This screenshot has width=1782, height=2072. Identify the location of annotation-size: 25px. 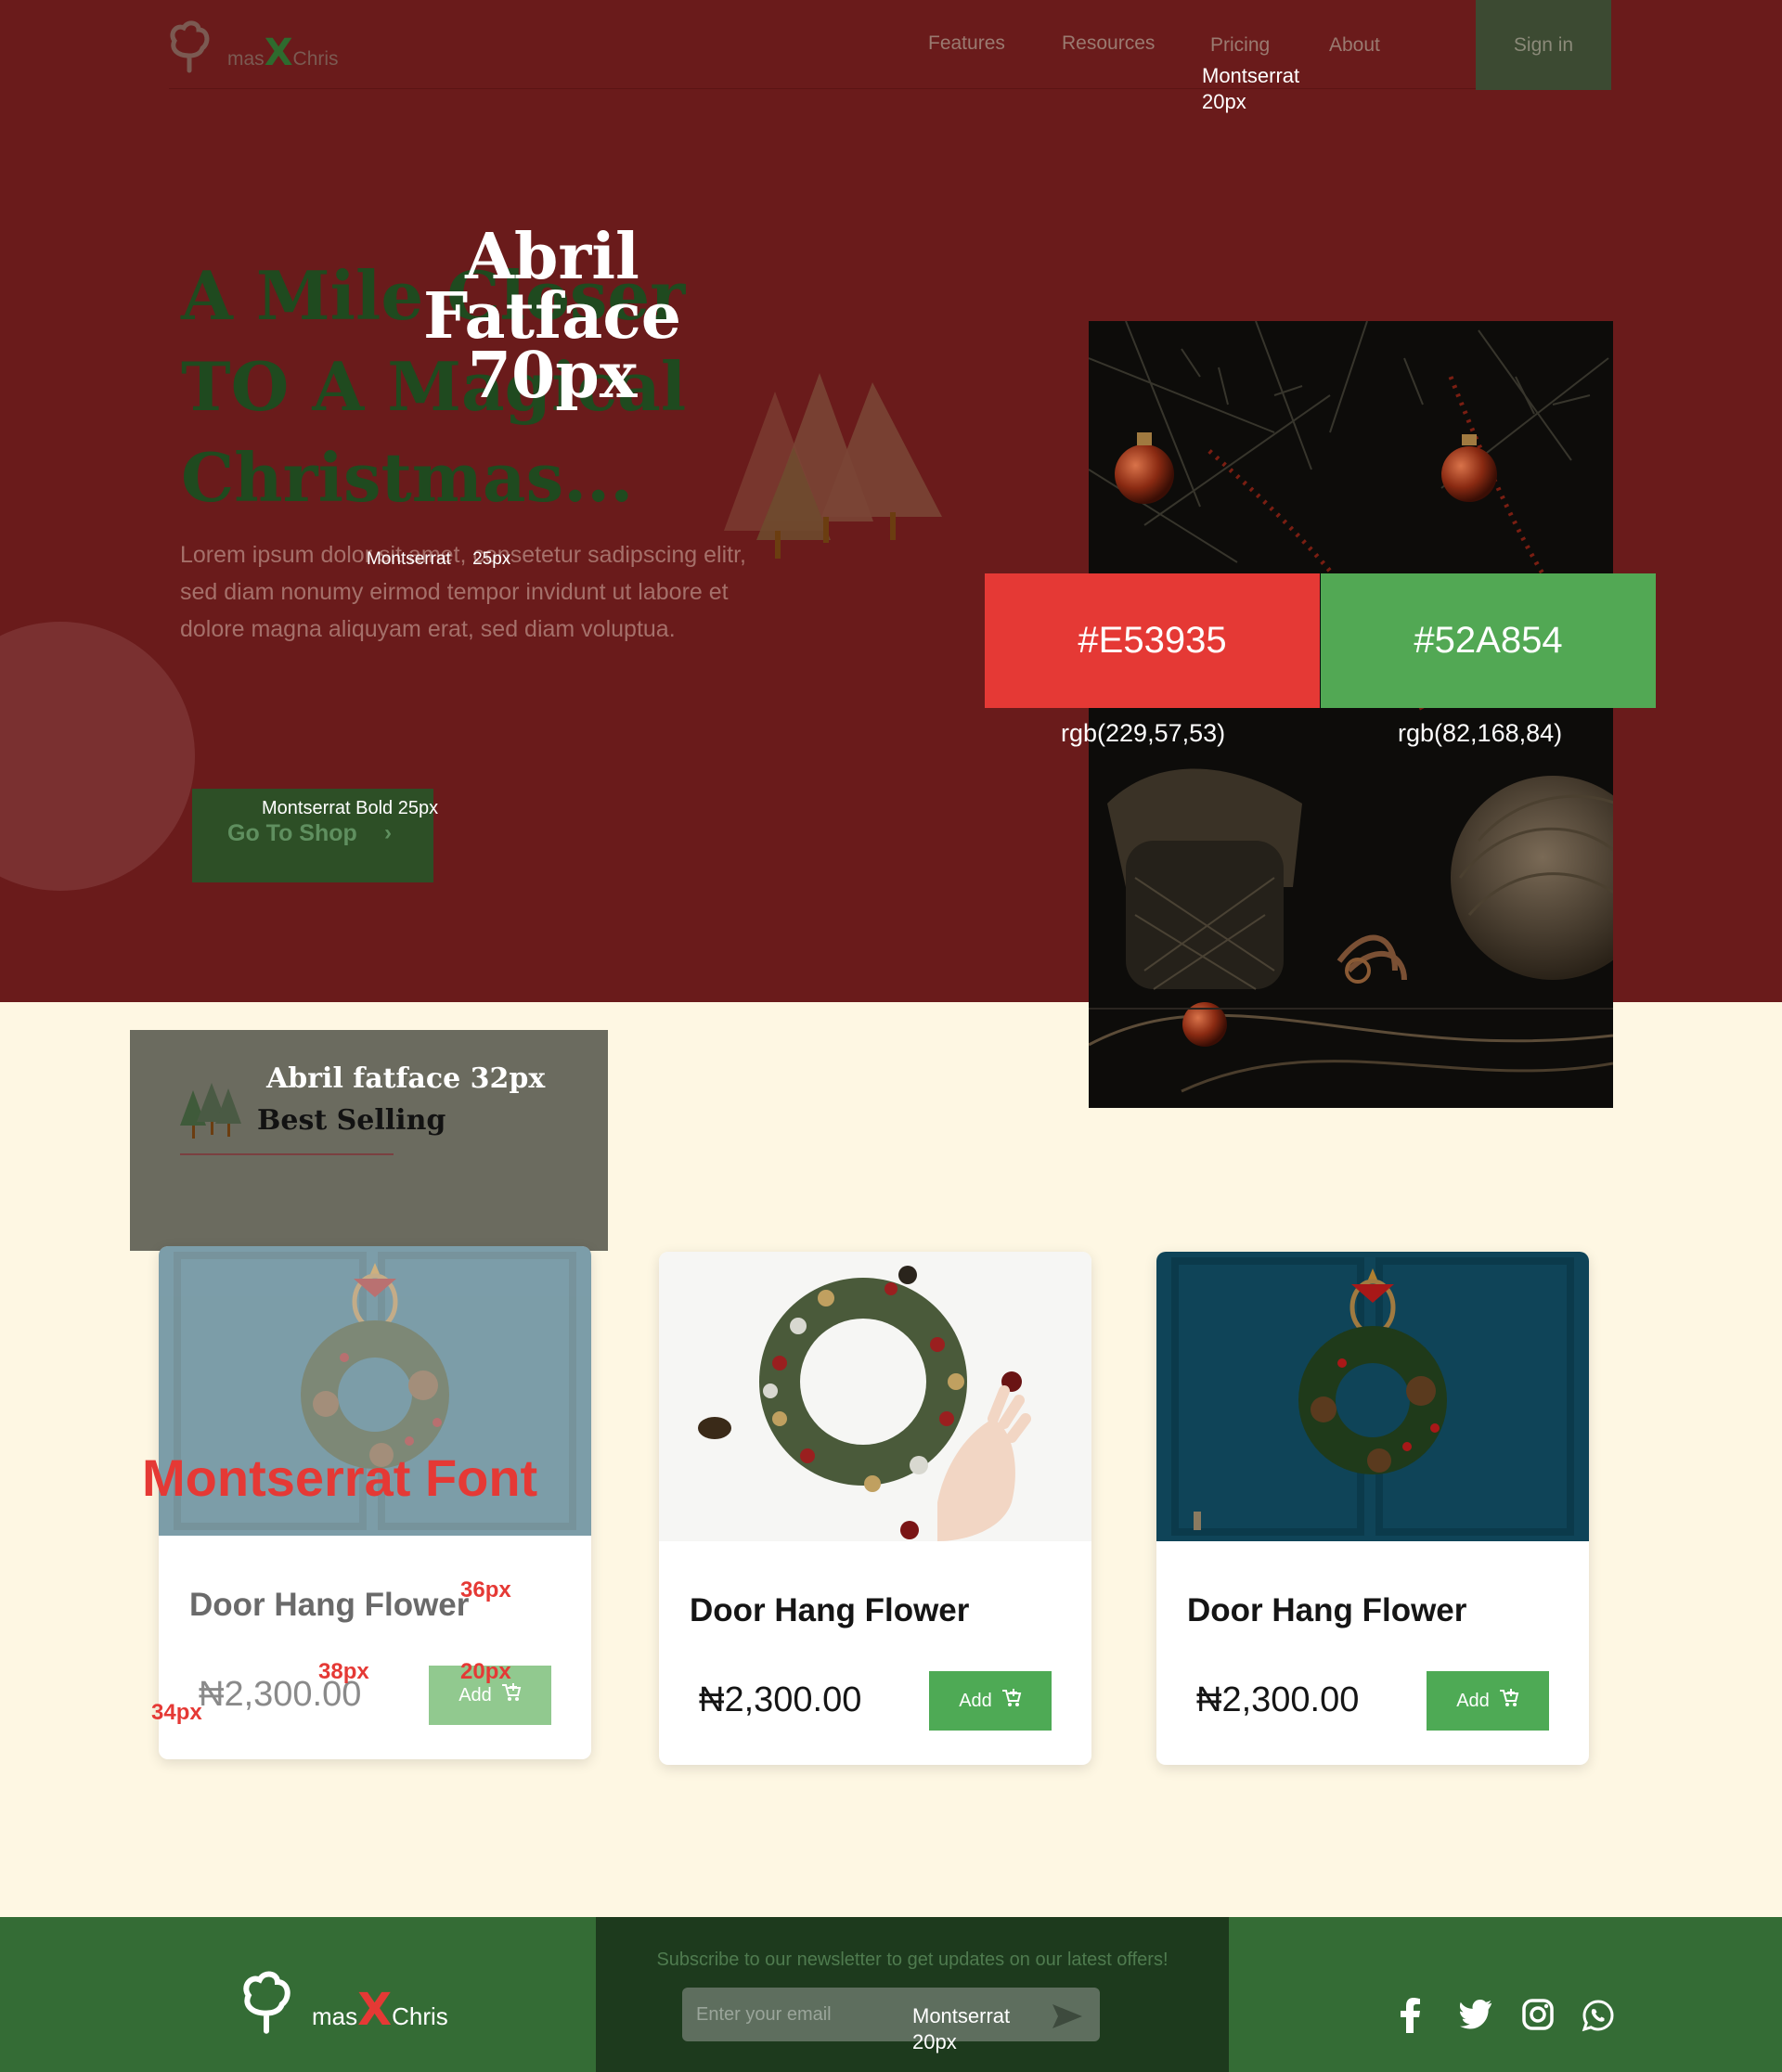
(492, 559).